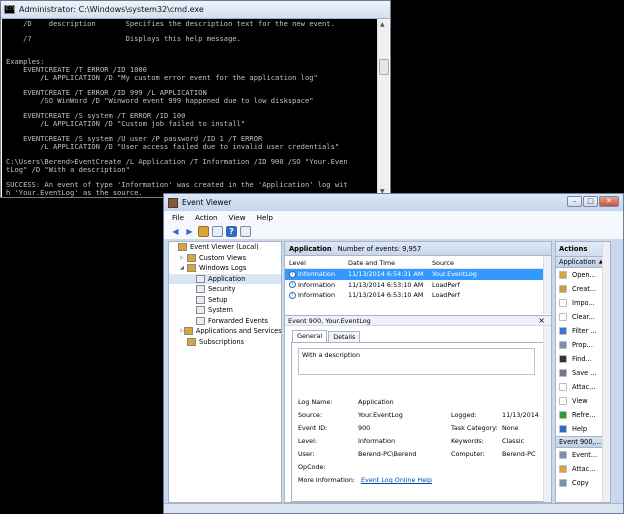 The width and height of the screenshot is (624, 514). What do you see at coordinates (225, 300) in the screenshot?
I see `tree-item: Setup` at bounding box center [225, 300].